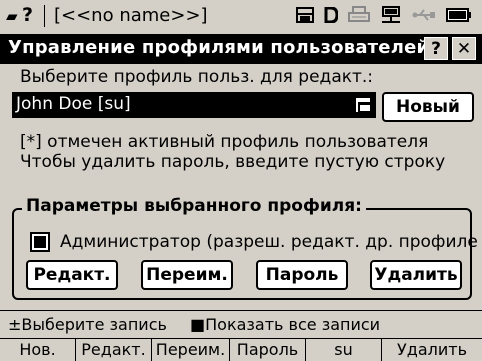  Describe the element at coordinates (302, 275) in the screenshot. I see `password-button: Пароль` at that location.